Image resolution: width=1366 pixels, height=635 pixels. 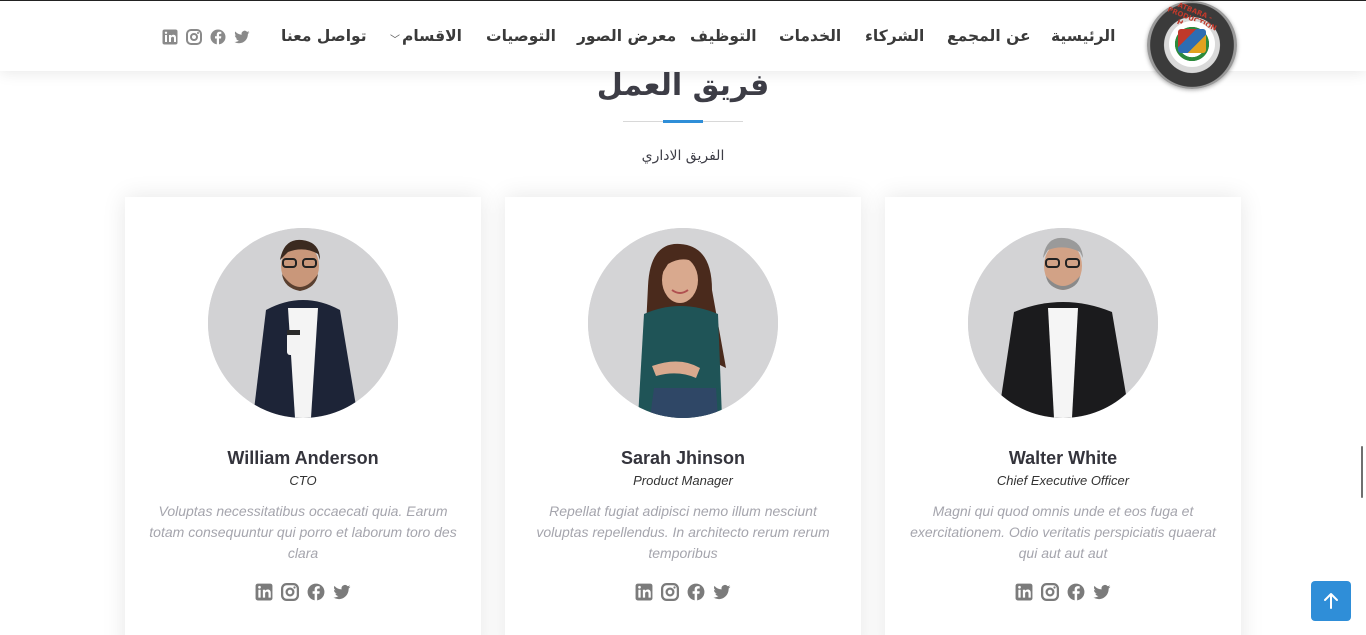 I want to click on nav-partners: الشركاء, so click(x=894, y=36).